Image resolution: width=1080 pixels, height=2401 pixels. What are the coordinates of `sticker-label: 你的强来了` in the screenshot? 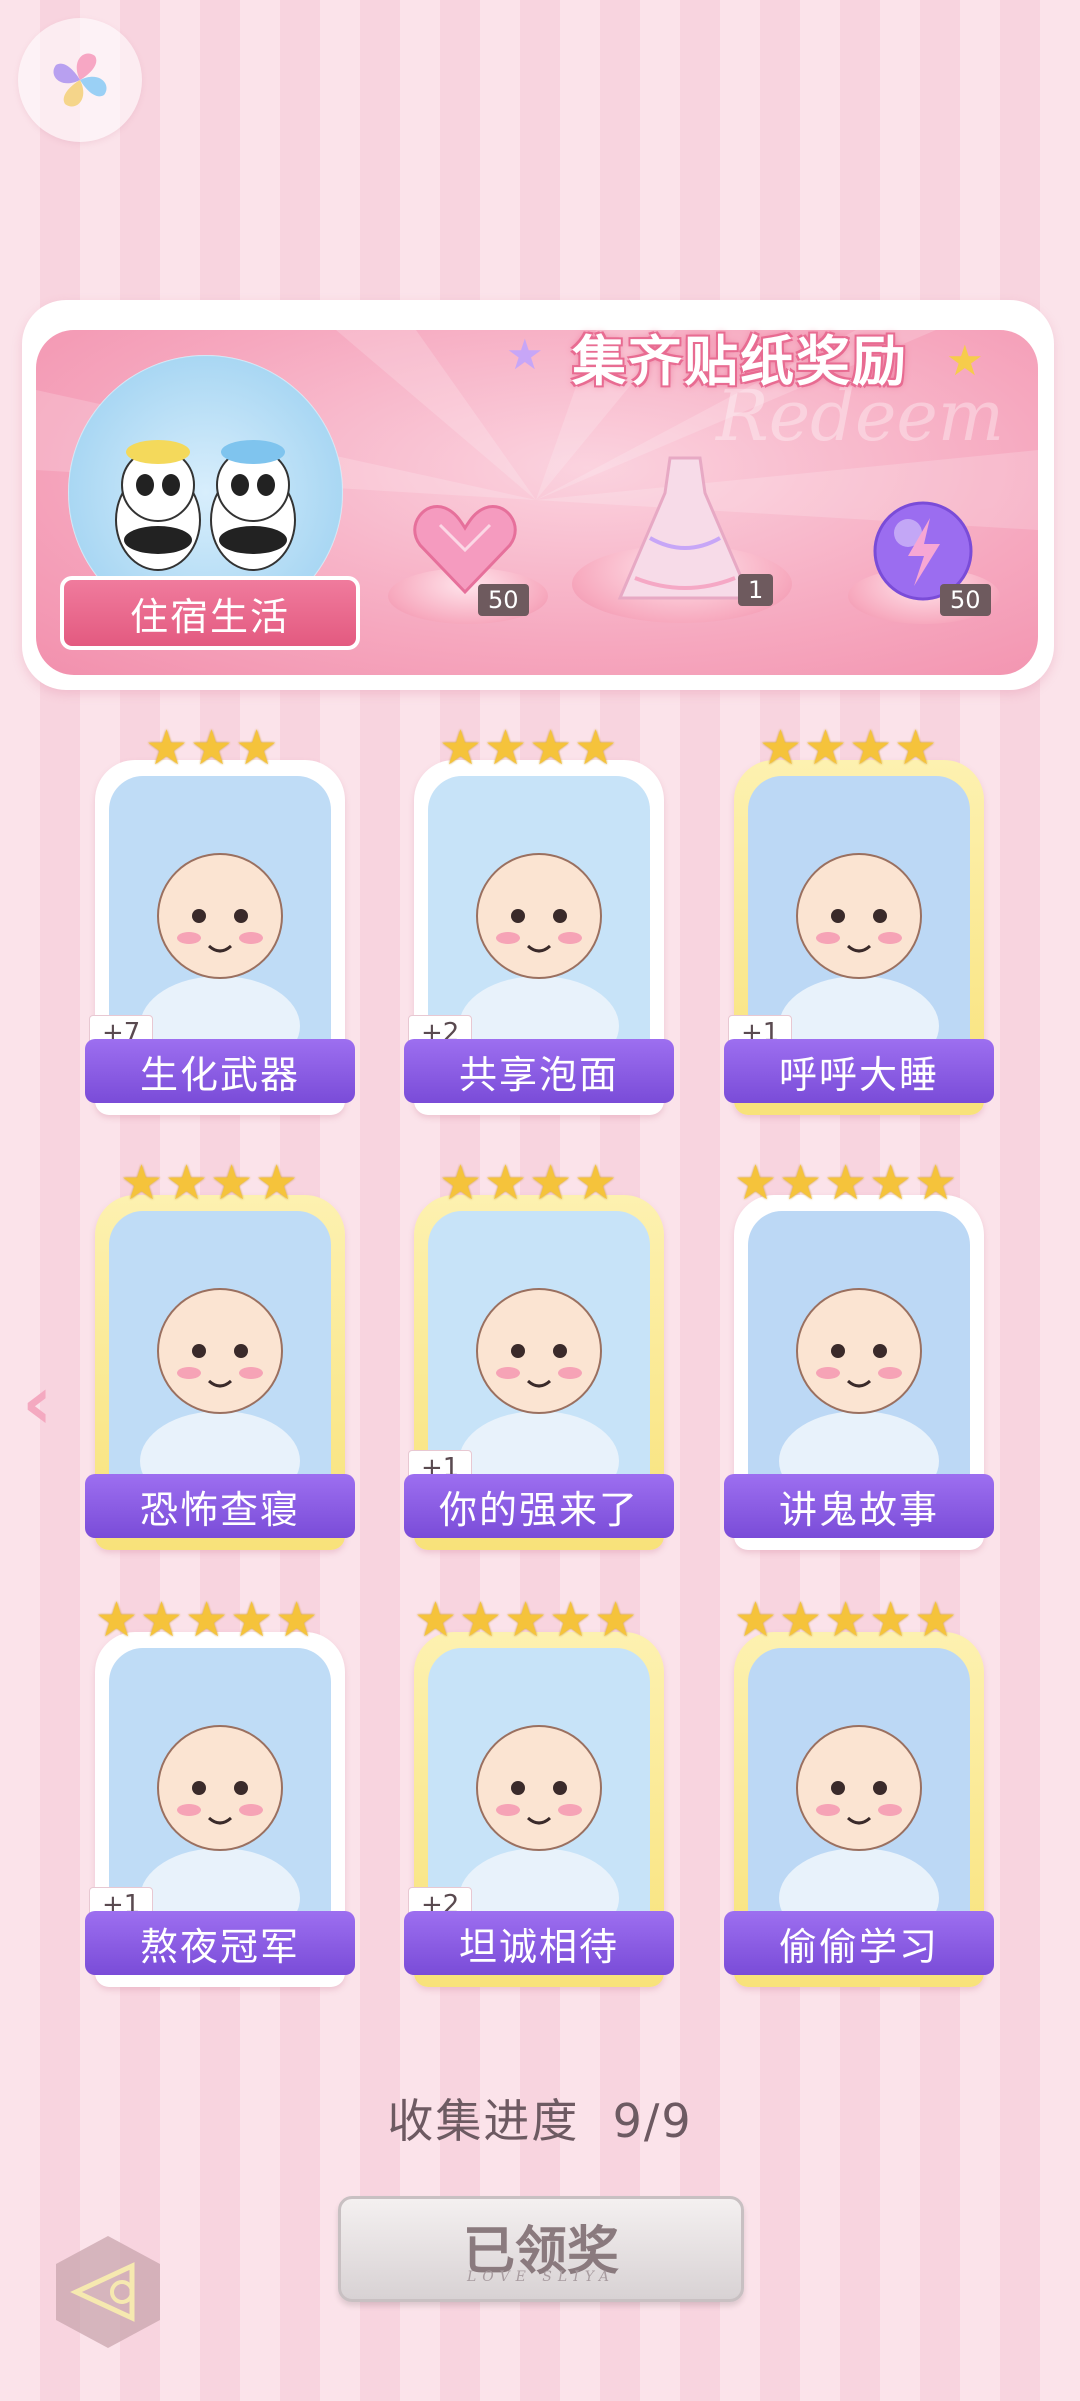 It's located at (539, 1506).